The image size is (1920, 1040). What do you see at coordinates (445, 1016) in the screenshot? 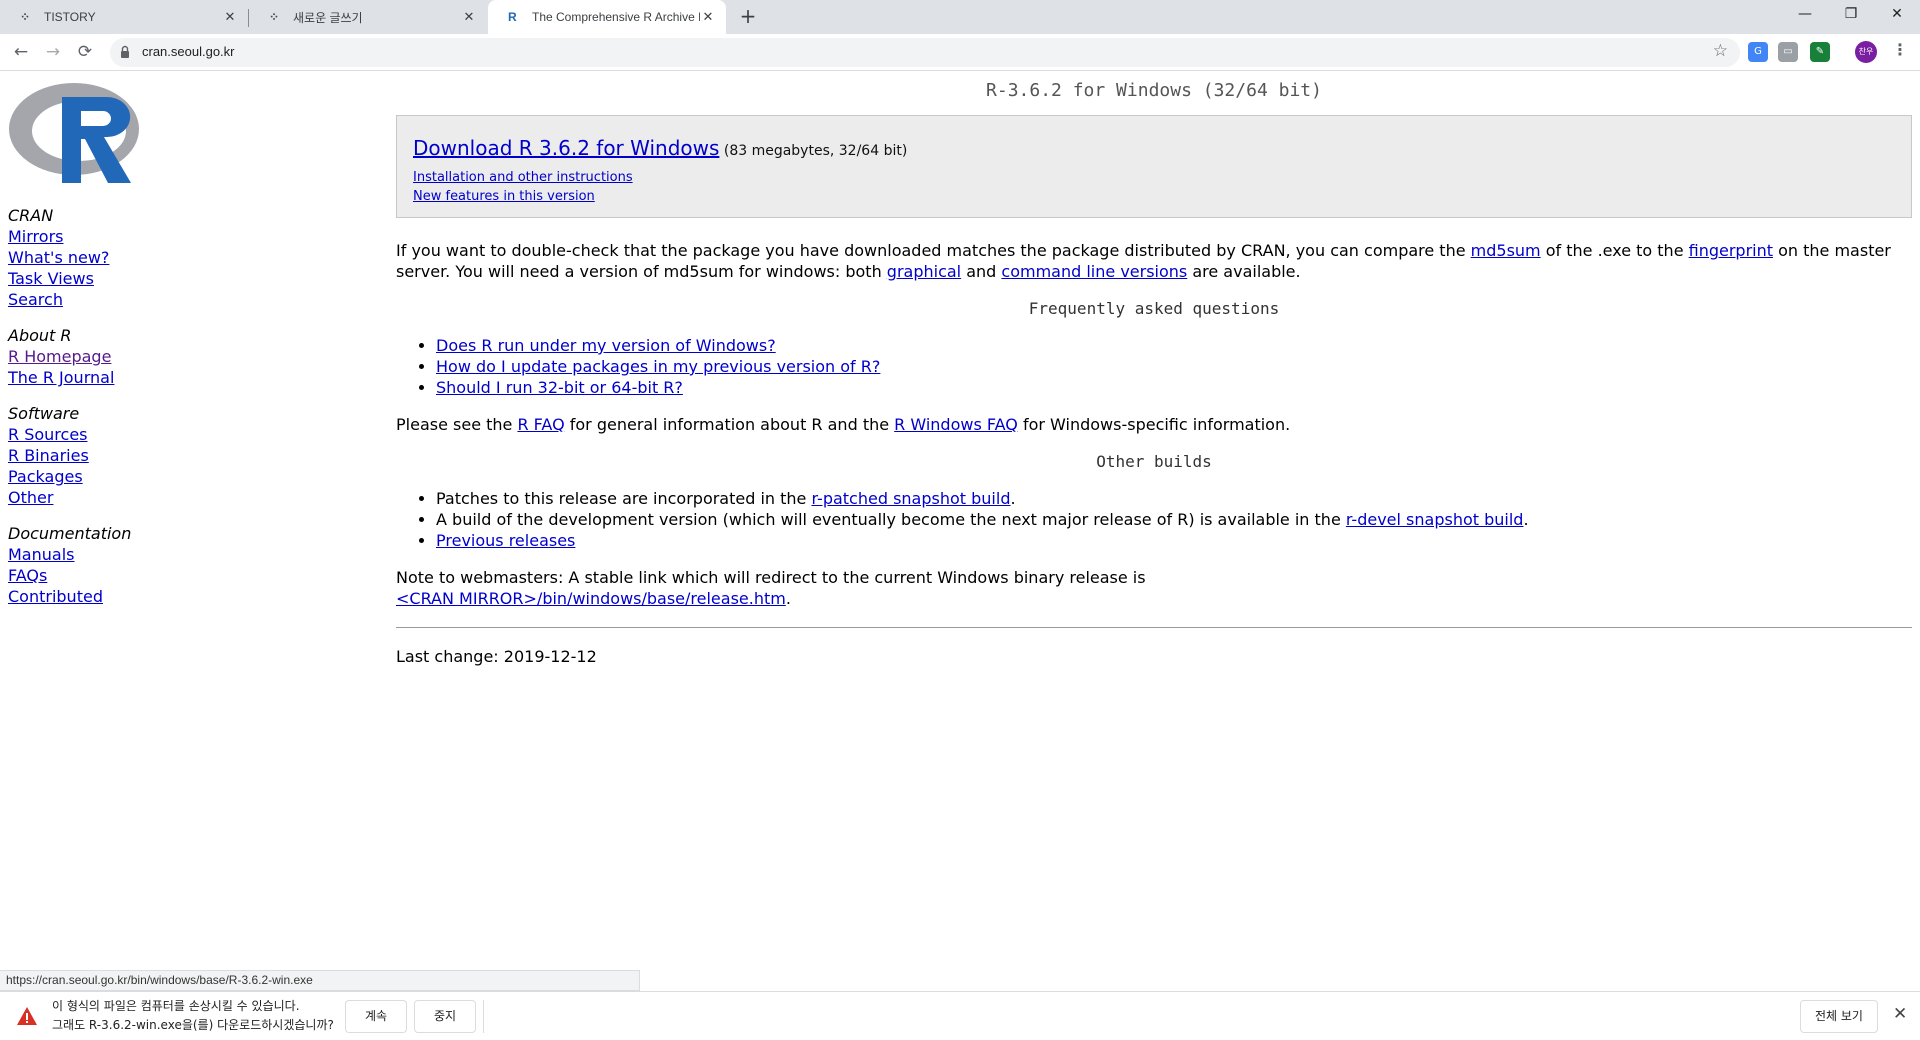
I see `cancel-button: 중지` at bounding box center [445, 1016].